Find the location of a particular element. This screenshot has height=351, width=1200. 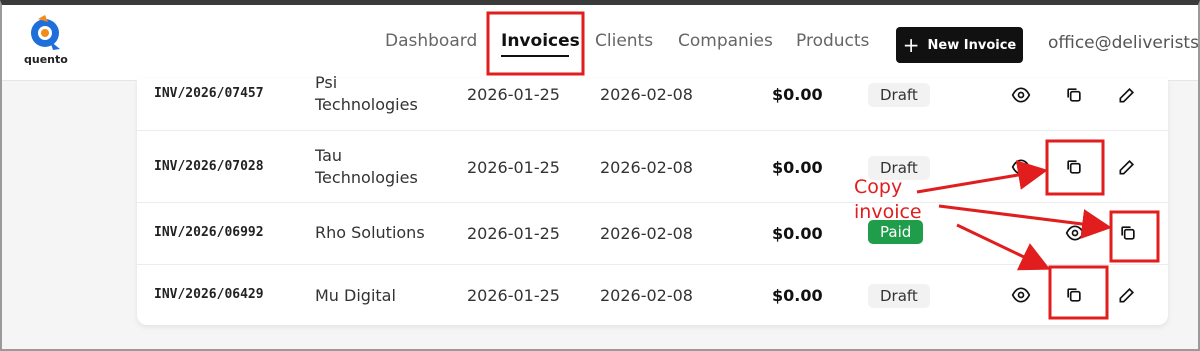

nav-clients: Clients is located at coordinates (624, 41).